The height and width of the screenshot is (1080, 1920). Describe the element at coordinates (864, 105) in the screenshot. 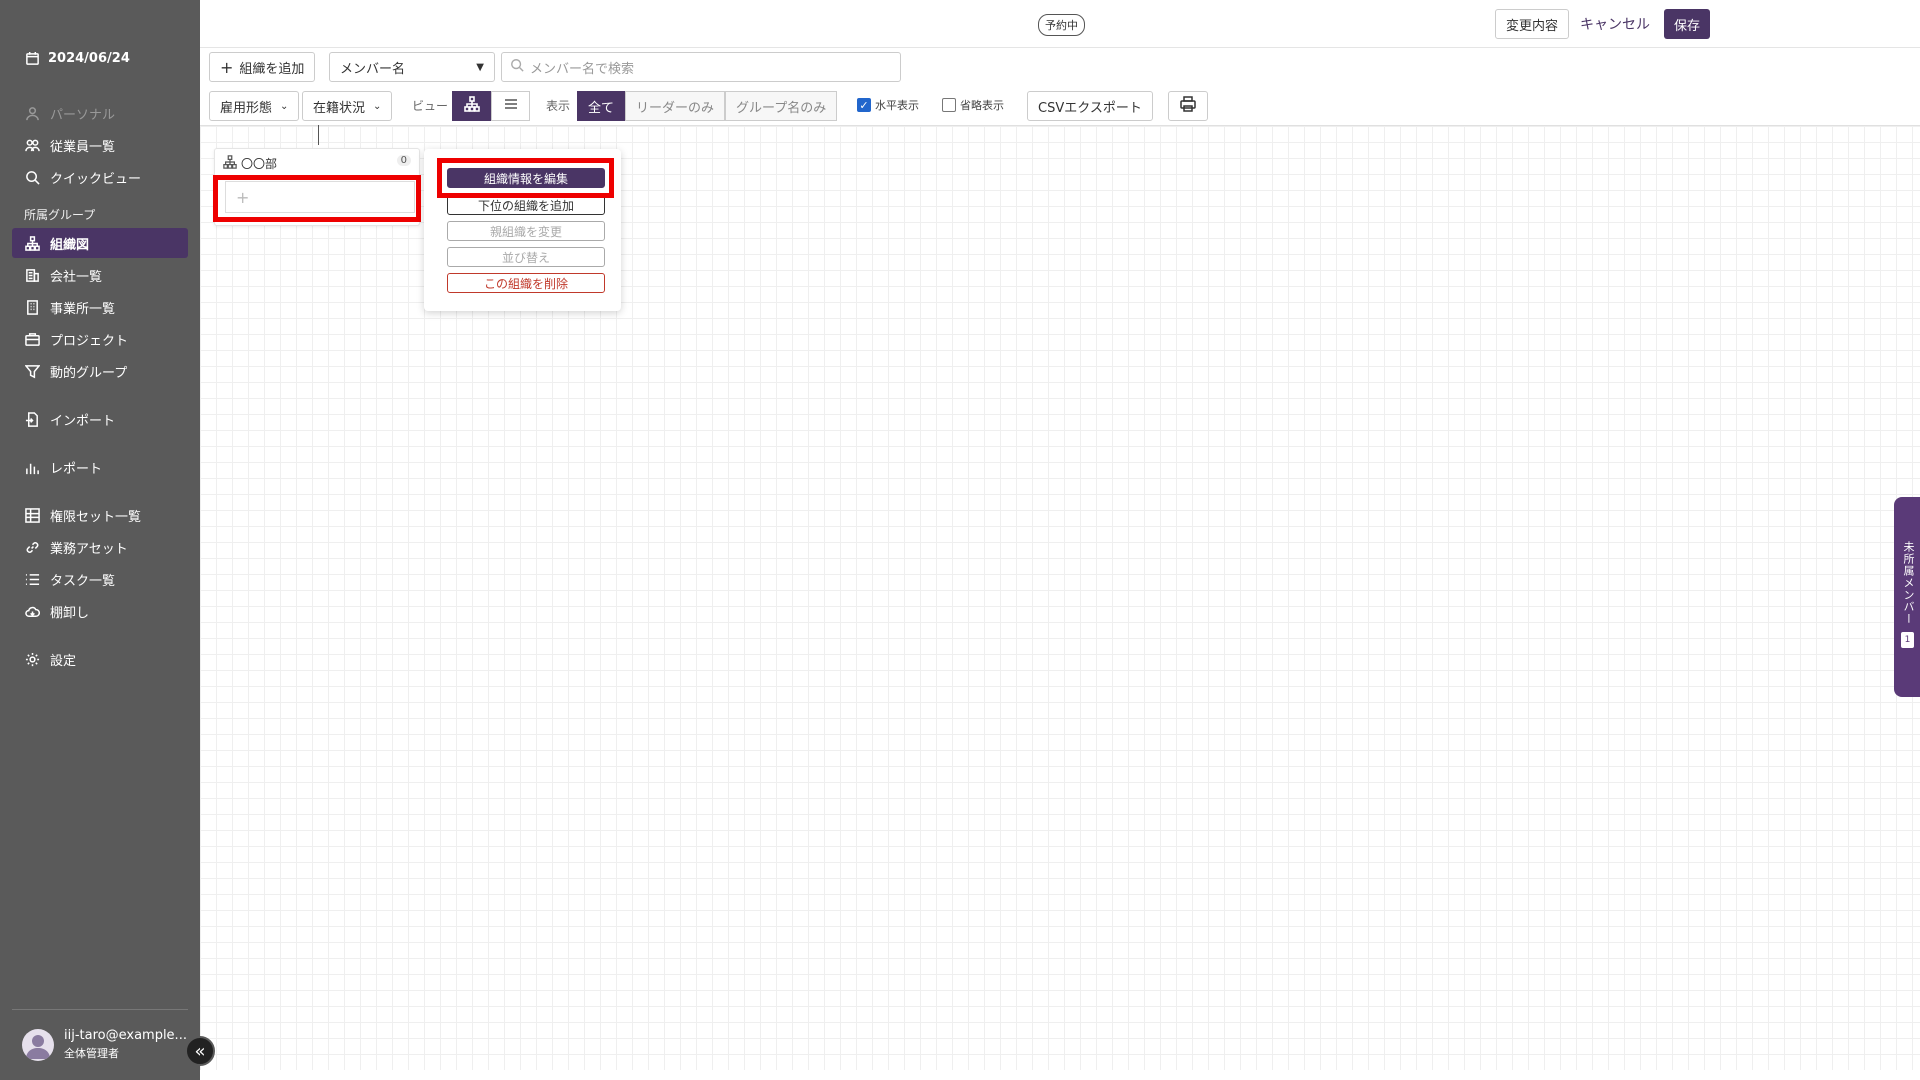

I see `checkbox-checked: ✓` at that location.